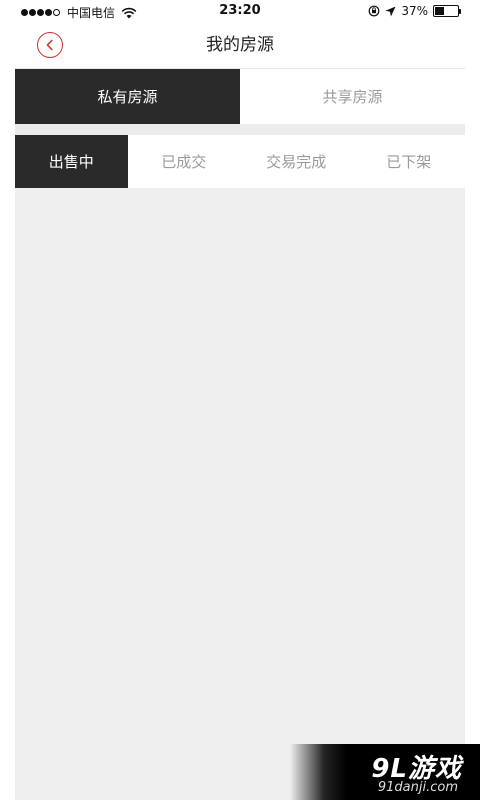  Describe the element at coordinates (390, 11) in the screenshot. I see `location-arrow-icon` at that location.